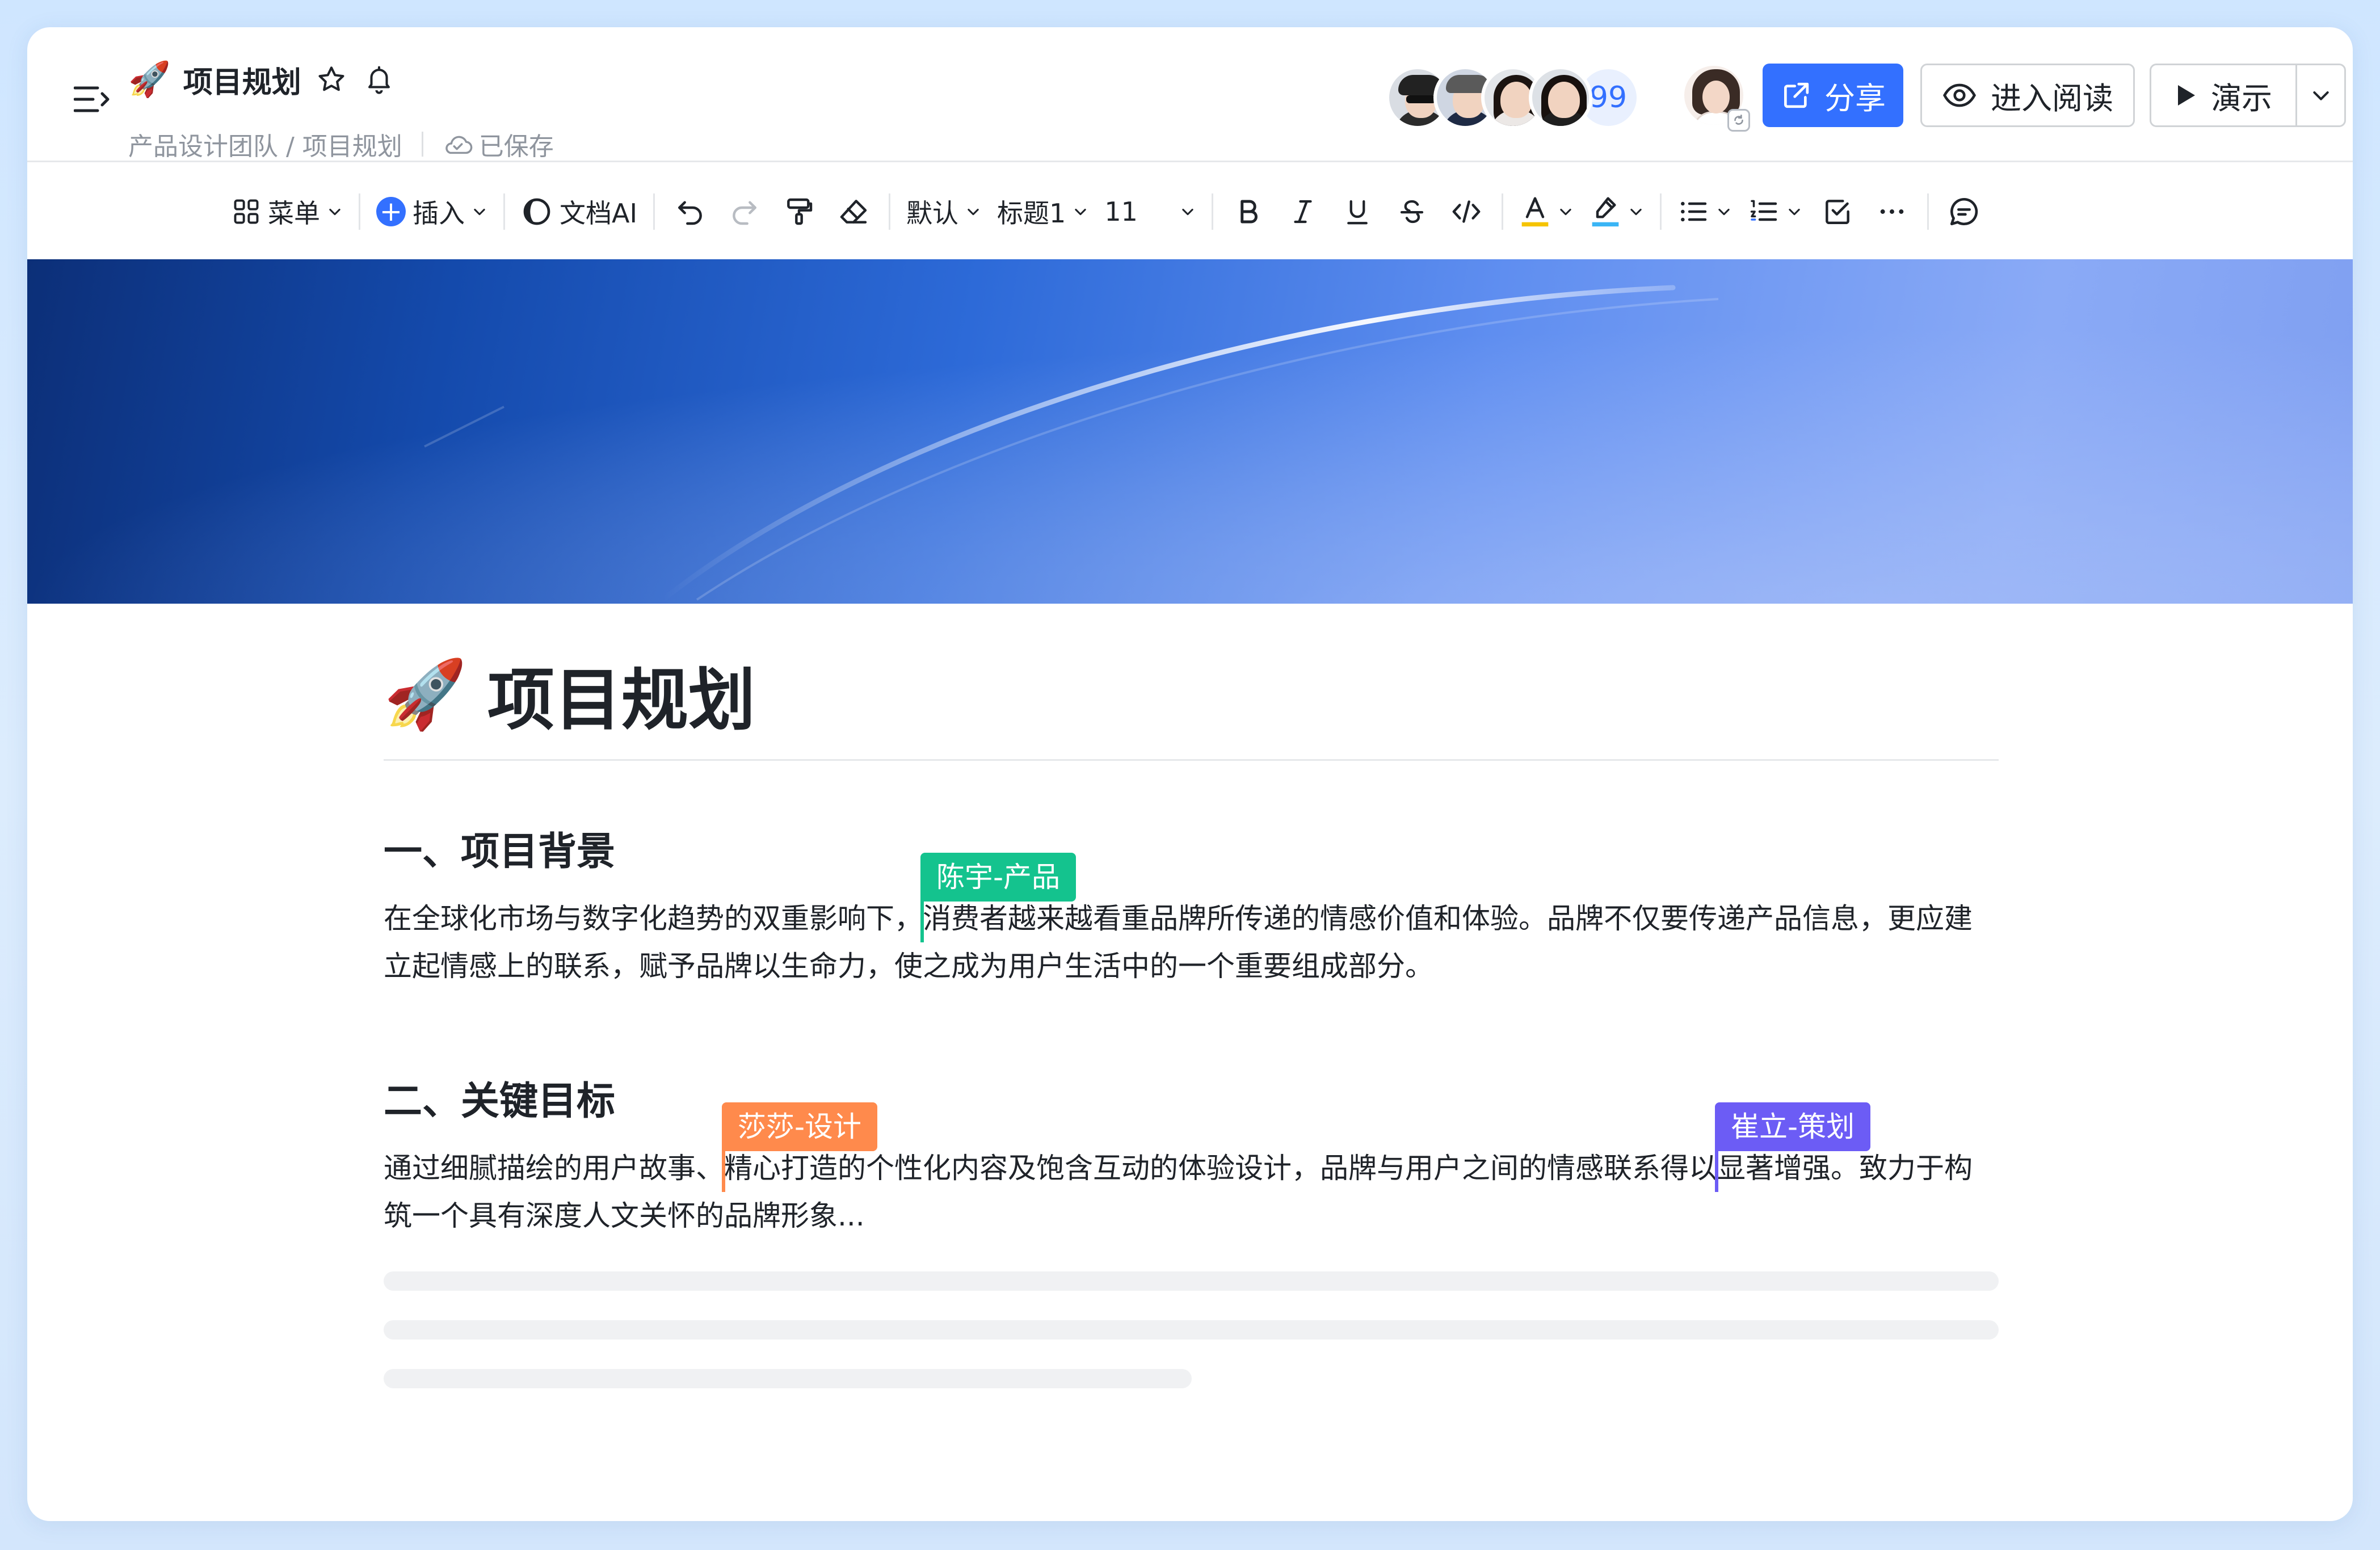 This screenshot has height=1550, width=2380. Describe the element at coordinates (439, 213) in the screenshot. I see `insert-label: 插入` at that location.